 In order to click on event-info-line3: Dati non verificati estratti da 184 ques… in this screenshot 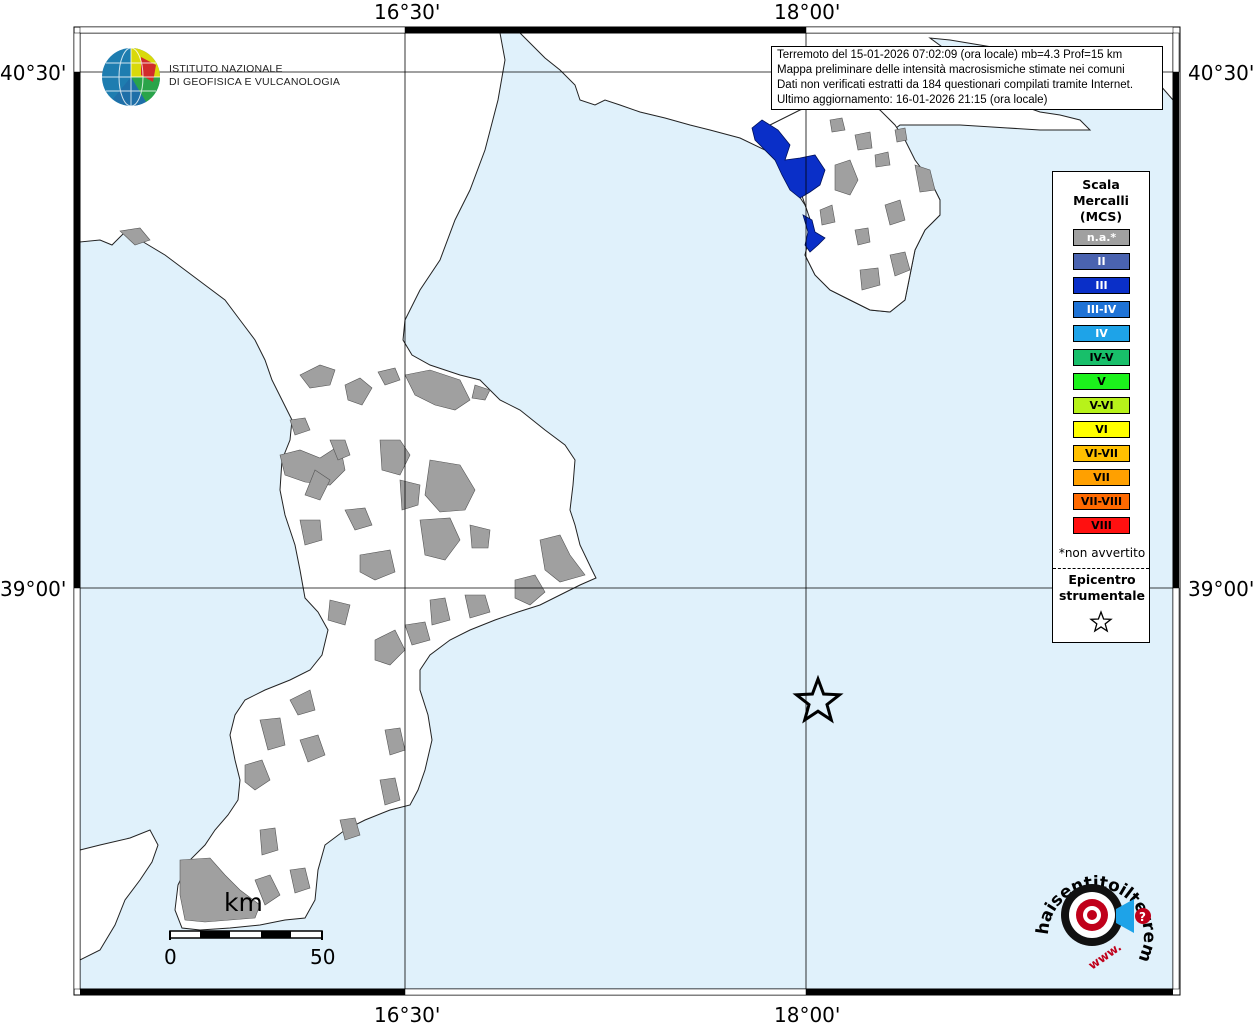, I will do `click(955, 85)`.